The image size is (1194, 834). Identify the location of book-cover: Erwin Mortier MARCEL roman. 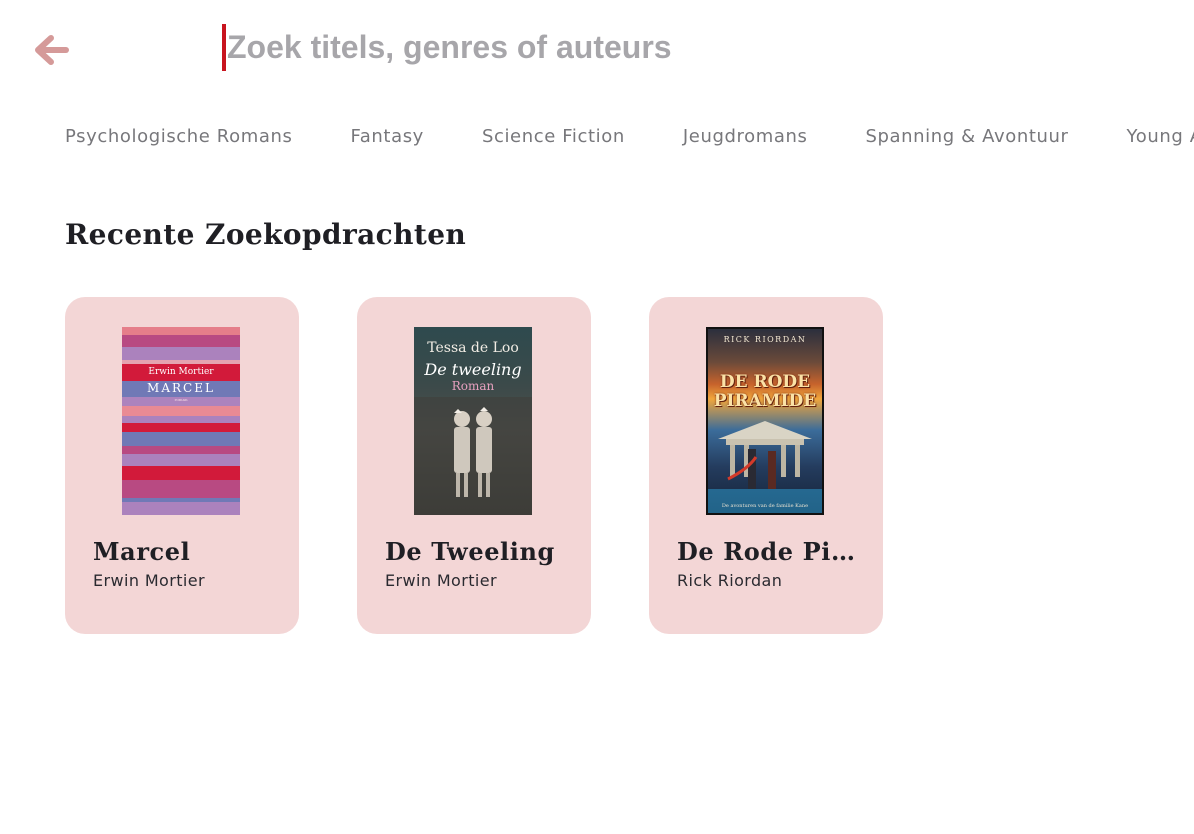
(181, 421).